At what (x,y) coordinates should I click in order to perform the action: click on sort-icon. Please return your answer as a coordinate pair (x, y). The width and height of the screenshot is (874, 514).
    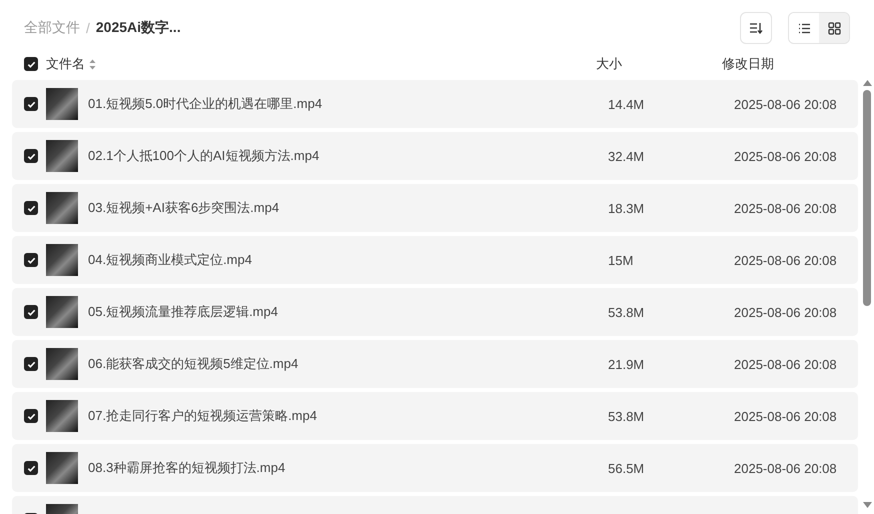
    Looking at the image, I should click on (92, 64).